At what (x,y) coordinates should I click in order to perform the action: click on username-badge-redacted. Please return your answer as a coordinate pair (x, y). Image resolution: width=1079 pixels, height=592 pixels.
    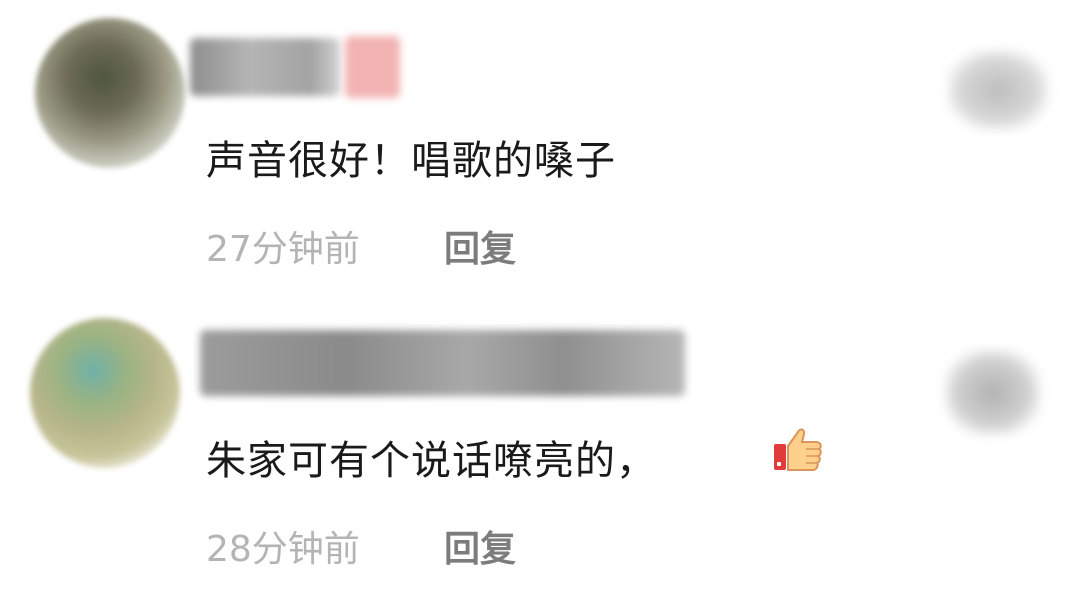
    Looking at the image, I should click on (372, 67).